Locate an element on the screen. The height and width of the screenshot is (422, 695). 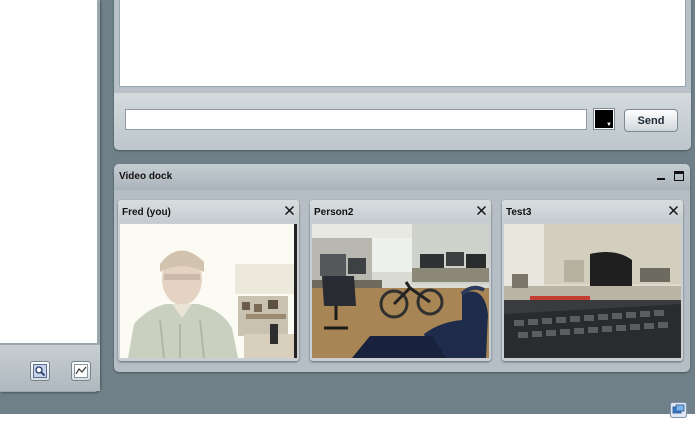
left-toolbar is located at coordinates (50, 368).